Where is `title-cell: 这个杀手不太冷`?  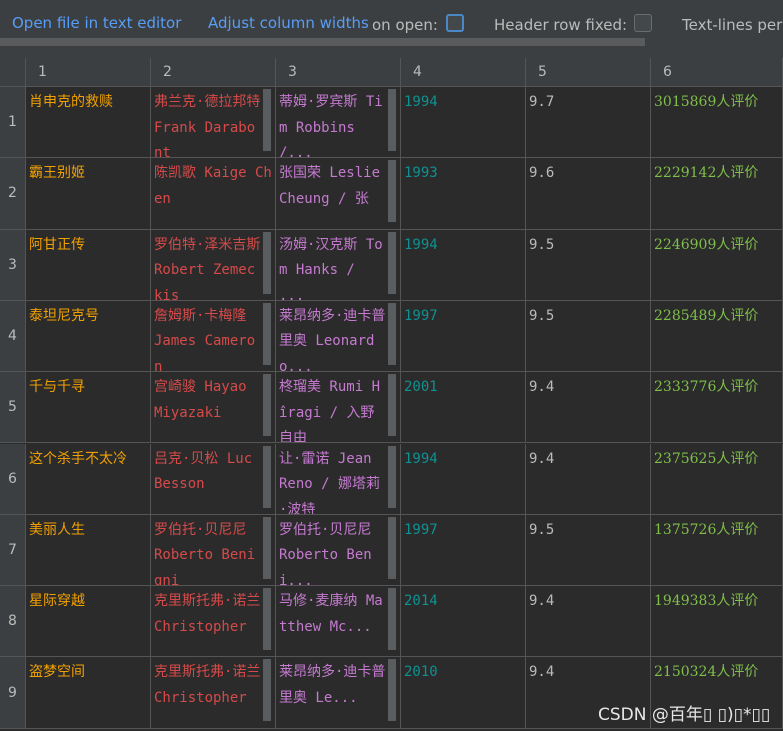 title-cell: 这个杀手不太冷 is located at coordinates (88, 479).